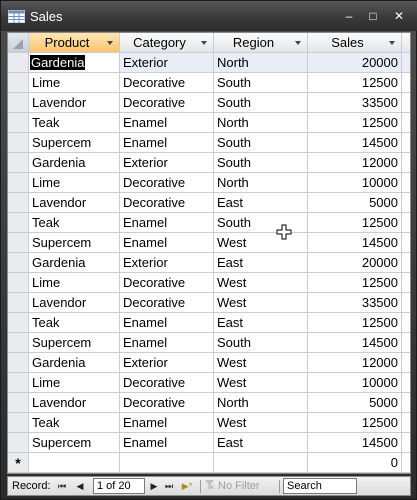 Image resolution: width=417 pixels, height=500 pixels. I want to click on next-record-button: ▶, so click(154, 486).